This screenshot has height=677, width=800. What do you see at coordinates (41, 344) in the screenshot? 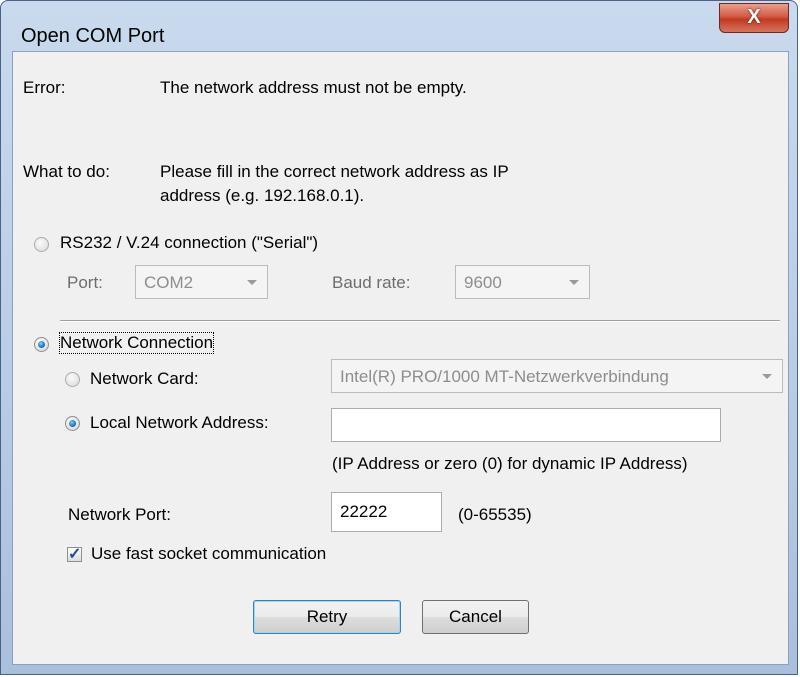
I see `network-radio` at bounding box center [41, 344].